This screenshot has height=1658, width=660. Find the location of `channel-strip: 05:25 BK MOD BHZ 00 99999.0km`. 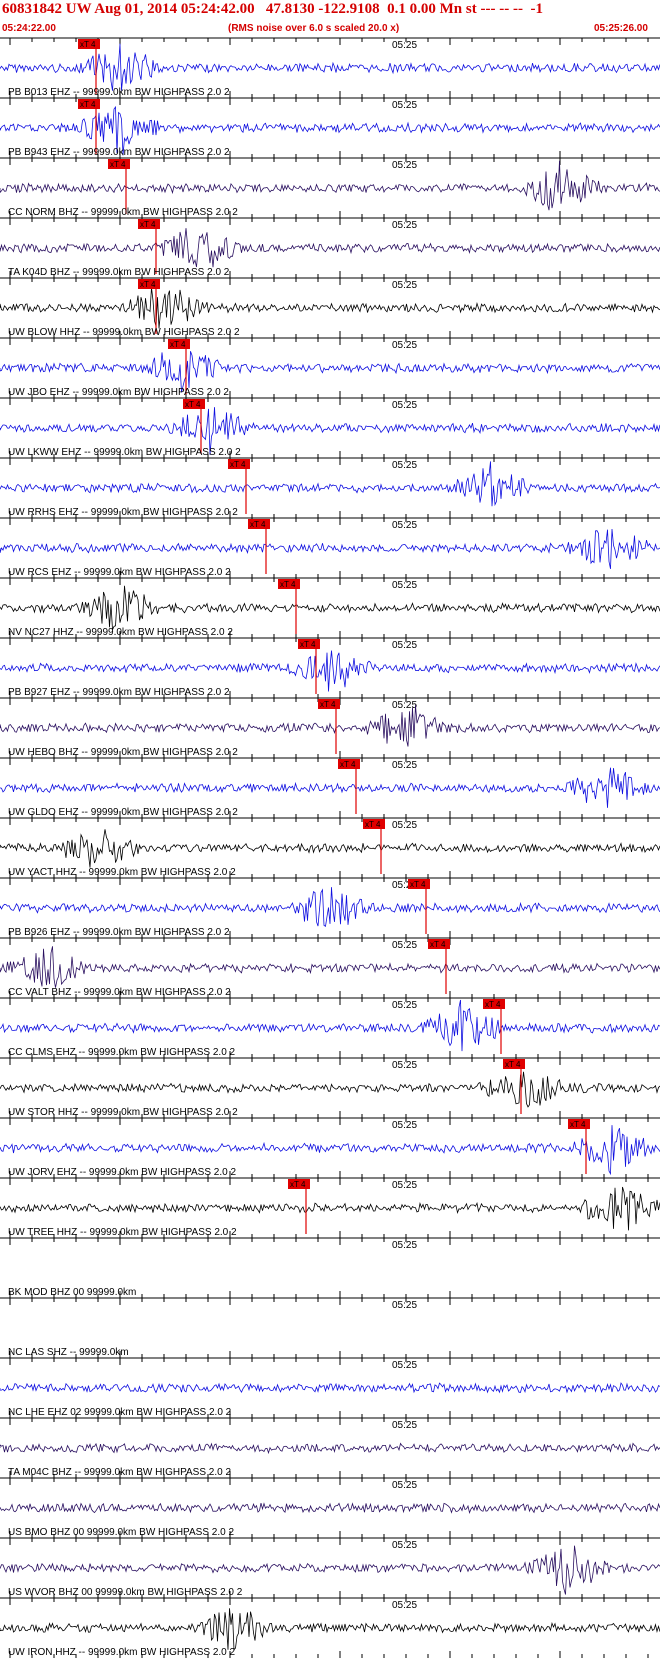

channel-strip: 05:25 BK MOD BHZ 00 99999.0km is located at coordinates (330, 1267).